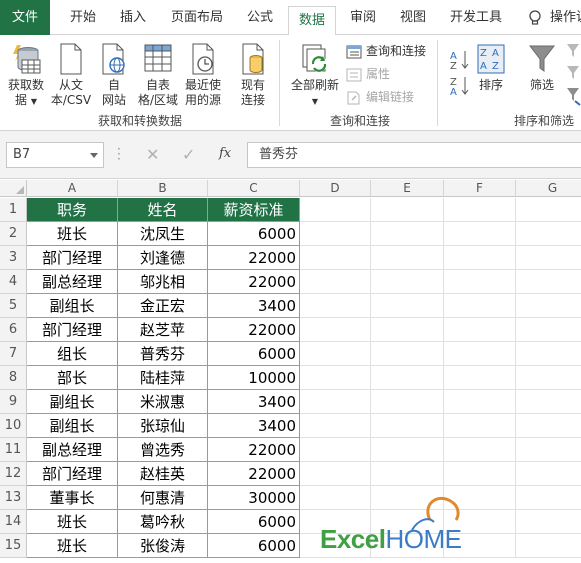  I want to click on recent-sources-button: 最近使 用的源, so click(203, 75).